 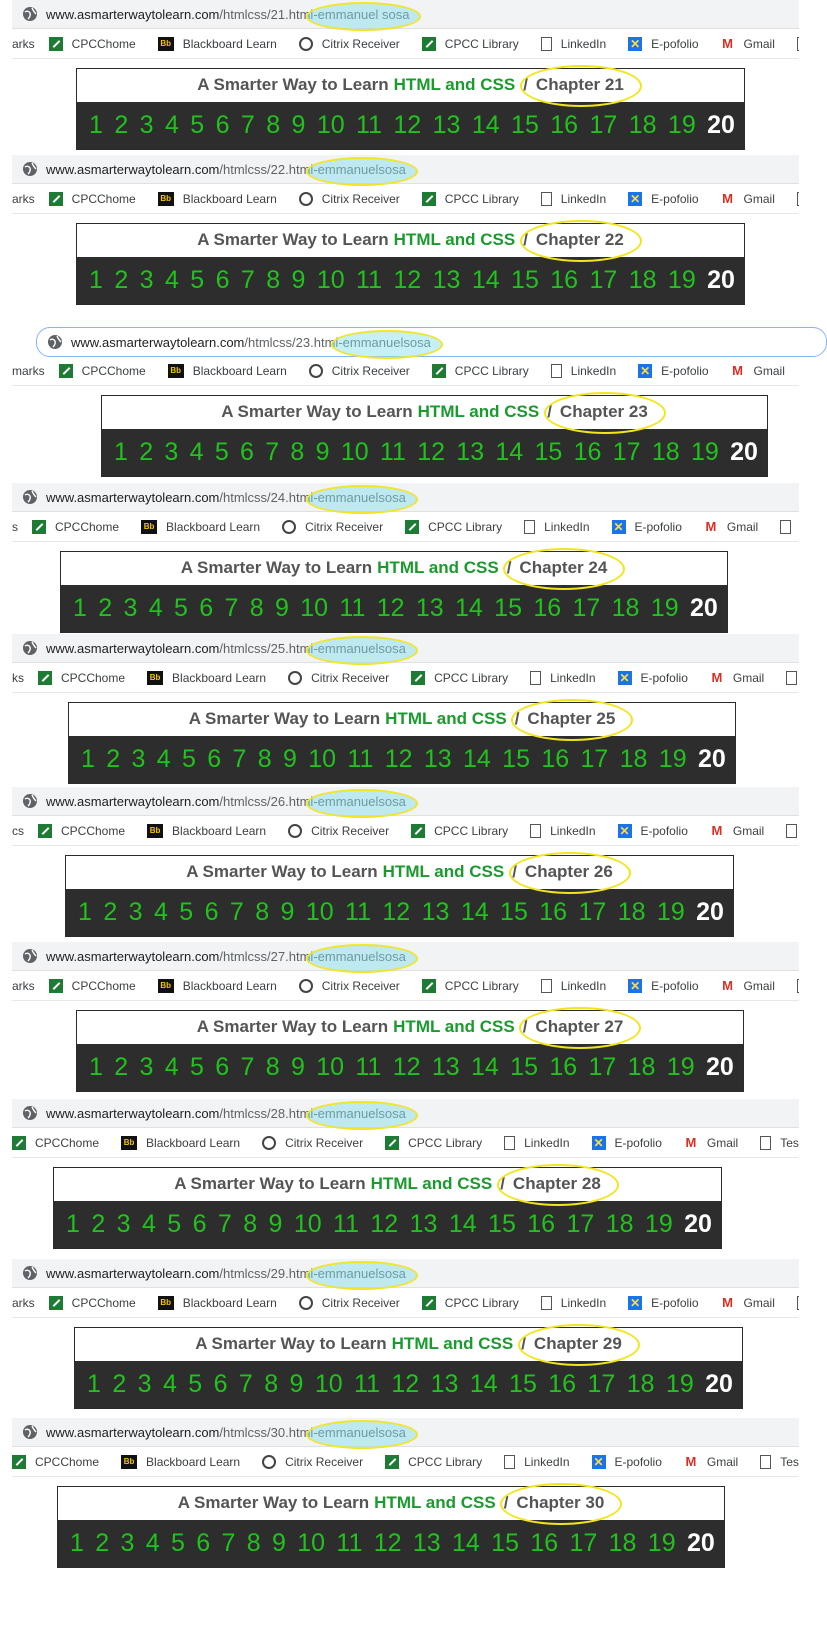 I want to click on chapter-link: 4, so click(x=197, y=452).